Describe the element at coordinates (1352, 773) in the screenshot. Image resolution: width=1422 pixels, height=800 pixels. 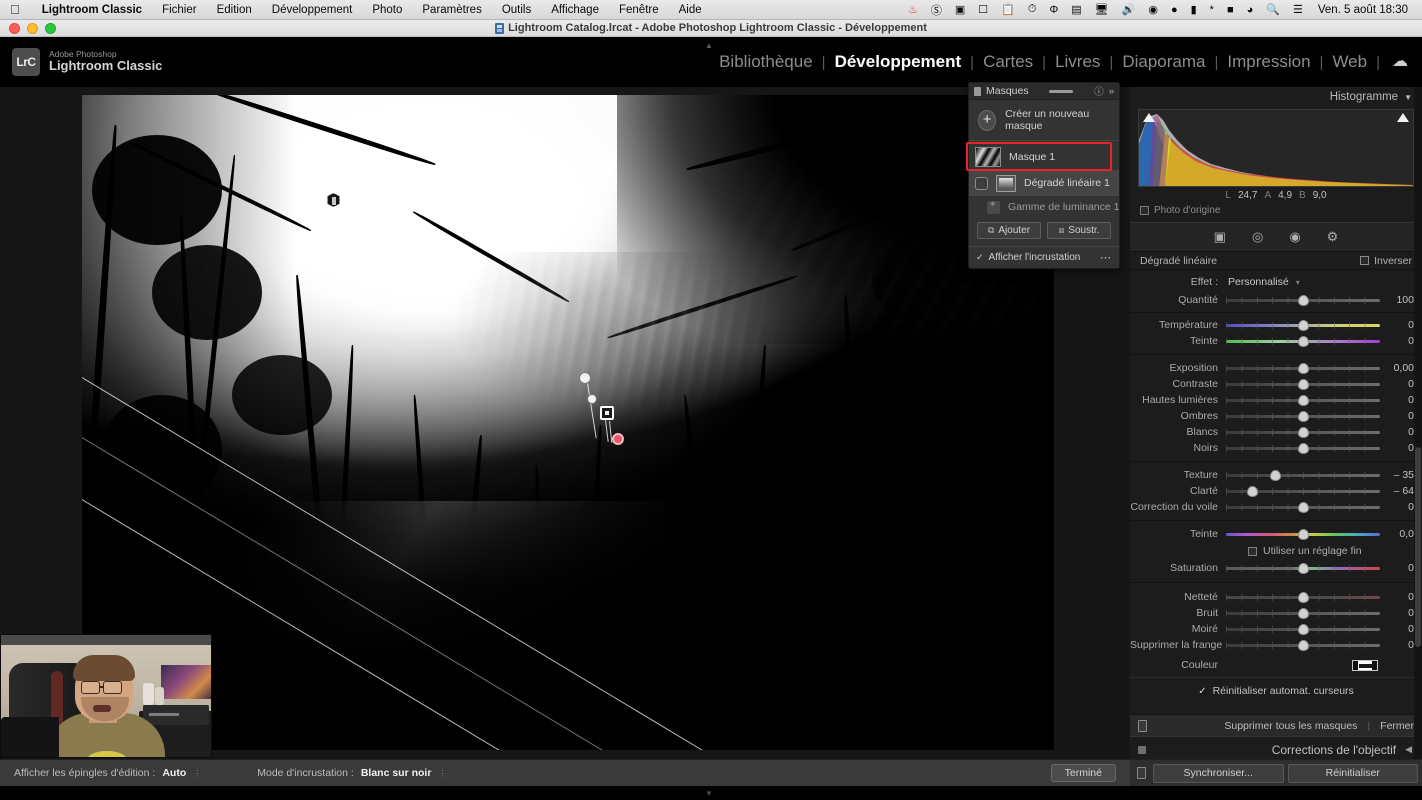
I see `reset-button: Réinitialiser` at that location.